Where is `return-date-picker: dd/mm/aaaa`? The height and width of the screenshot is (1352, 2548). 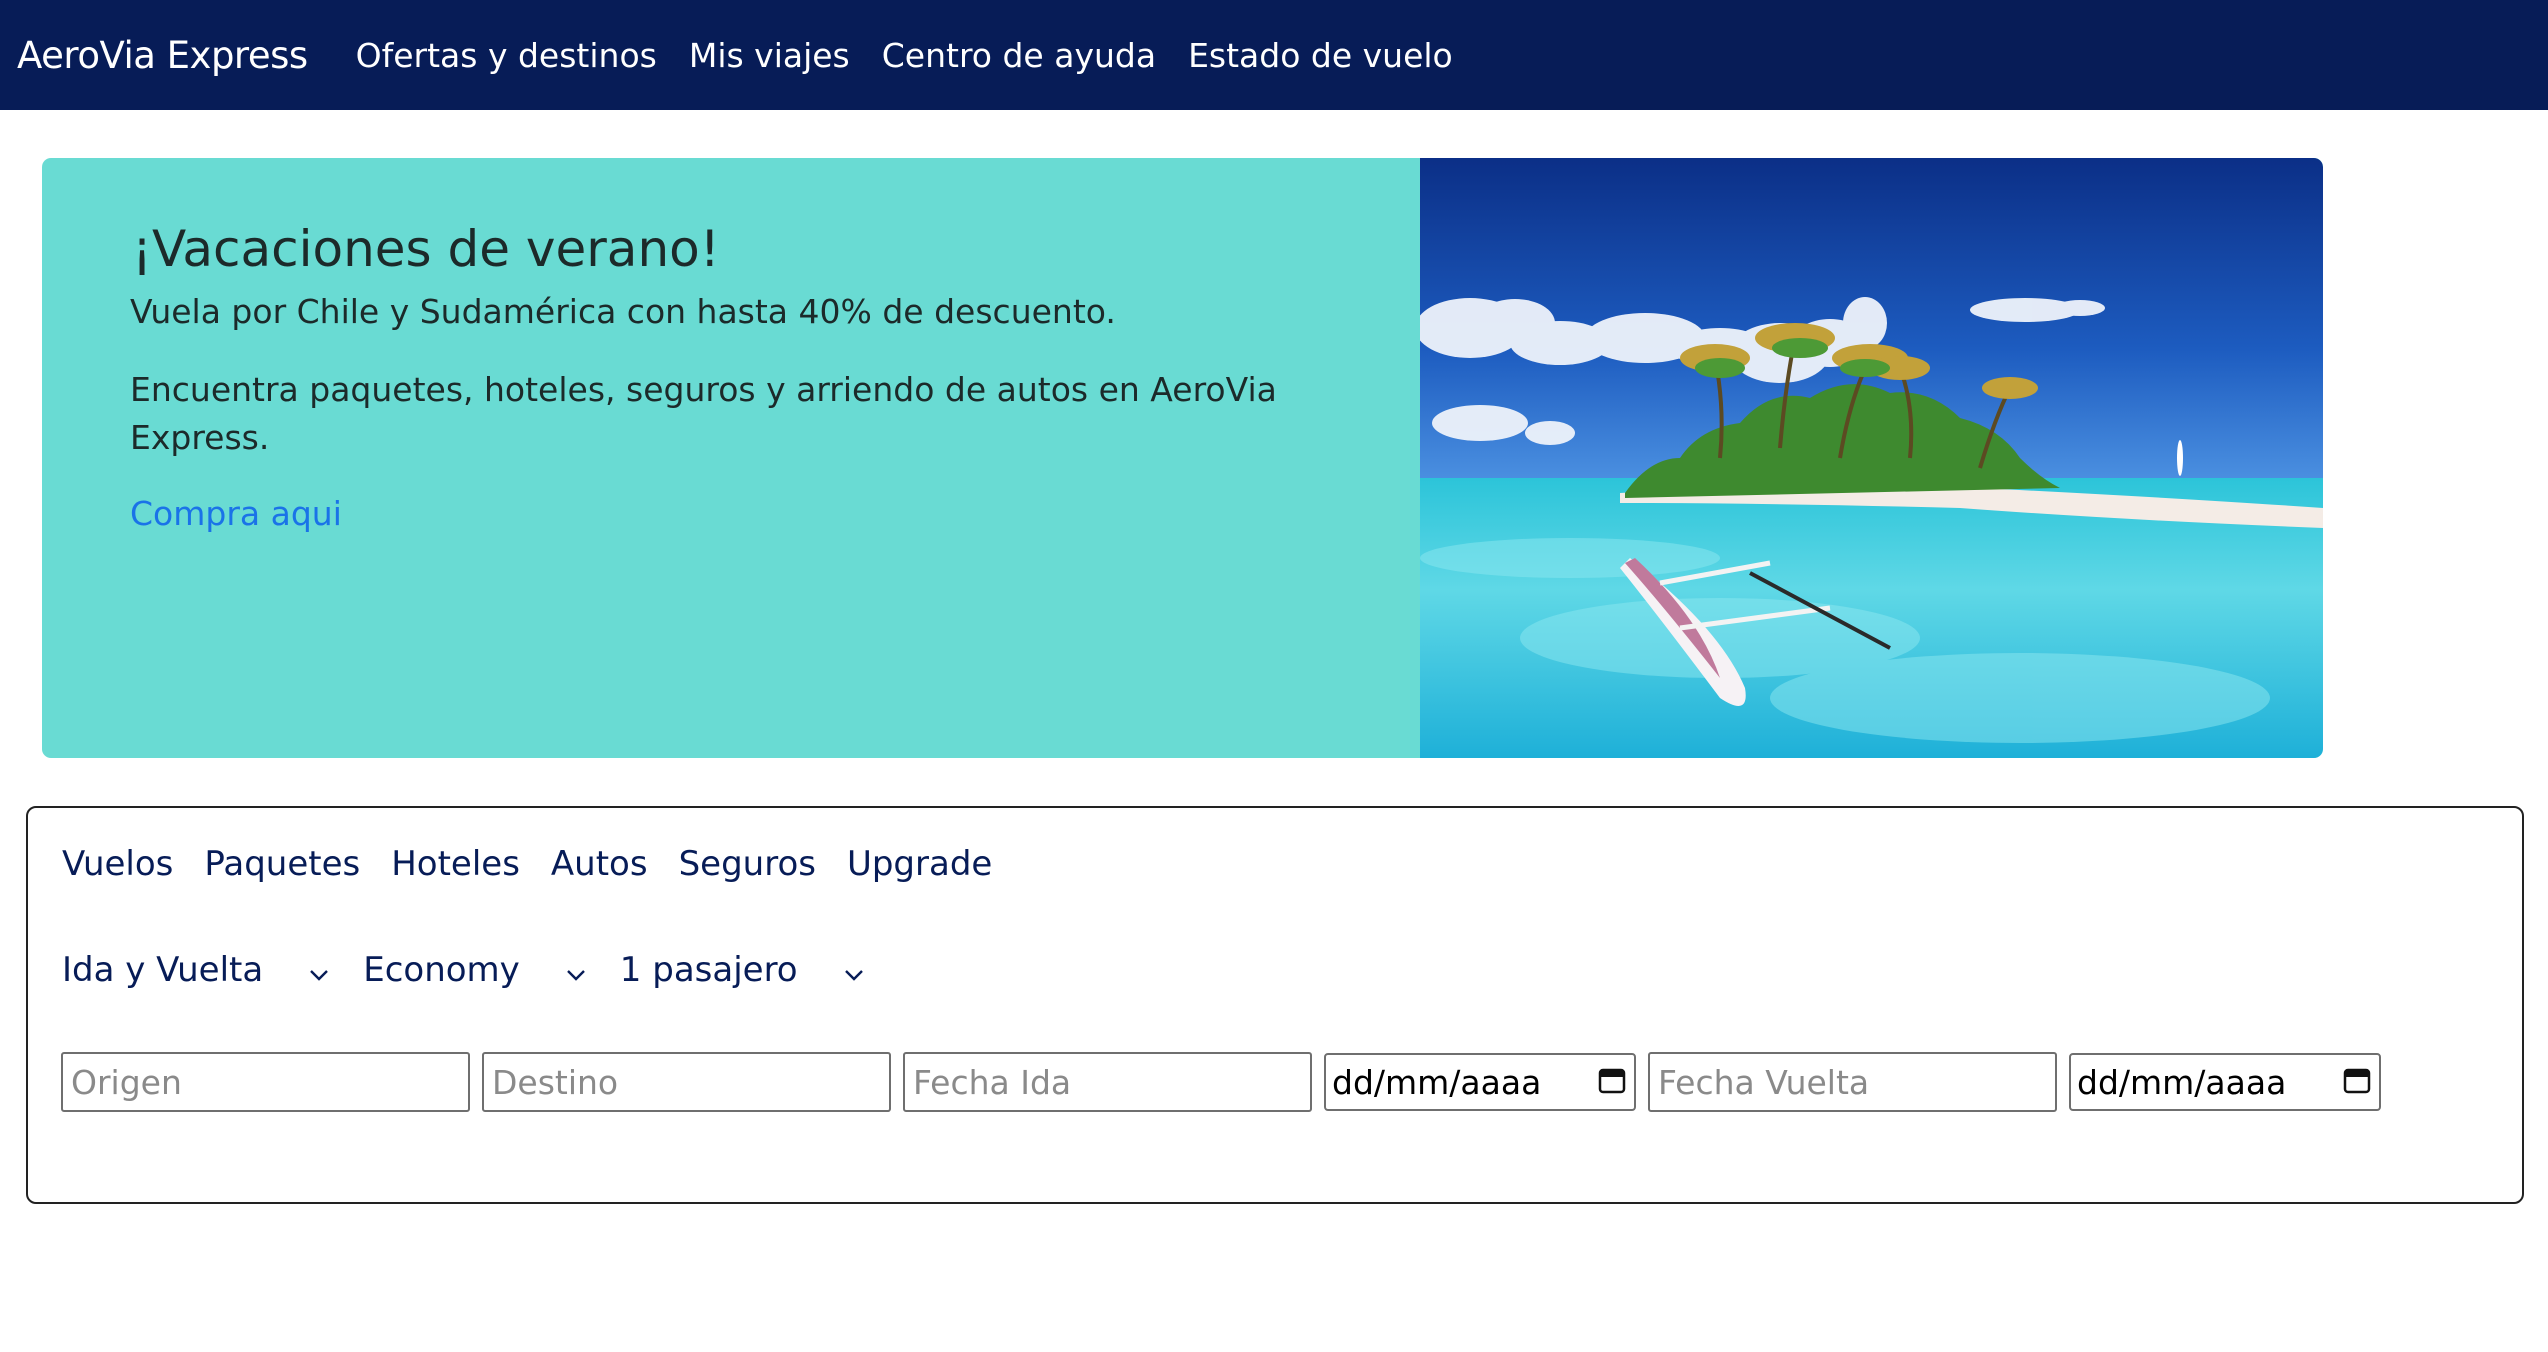 return-date-picker: dd/mm/aaaa is located at coordinates (2225, 1082).